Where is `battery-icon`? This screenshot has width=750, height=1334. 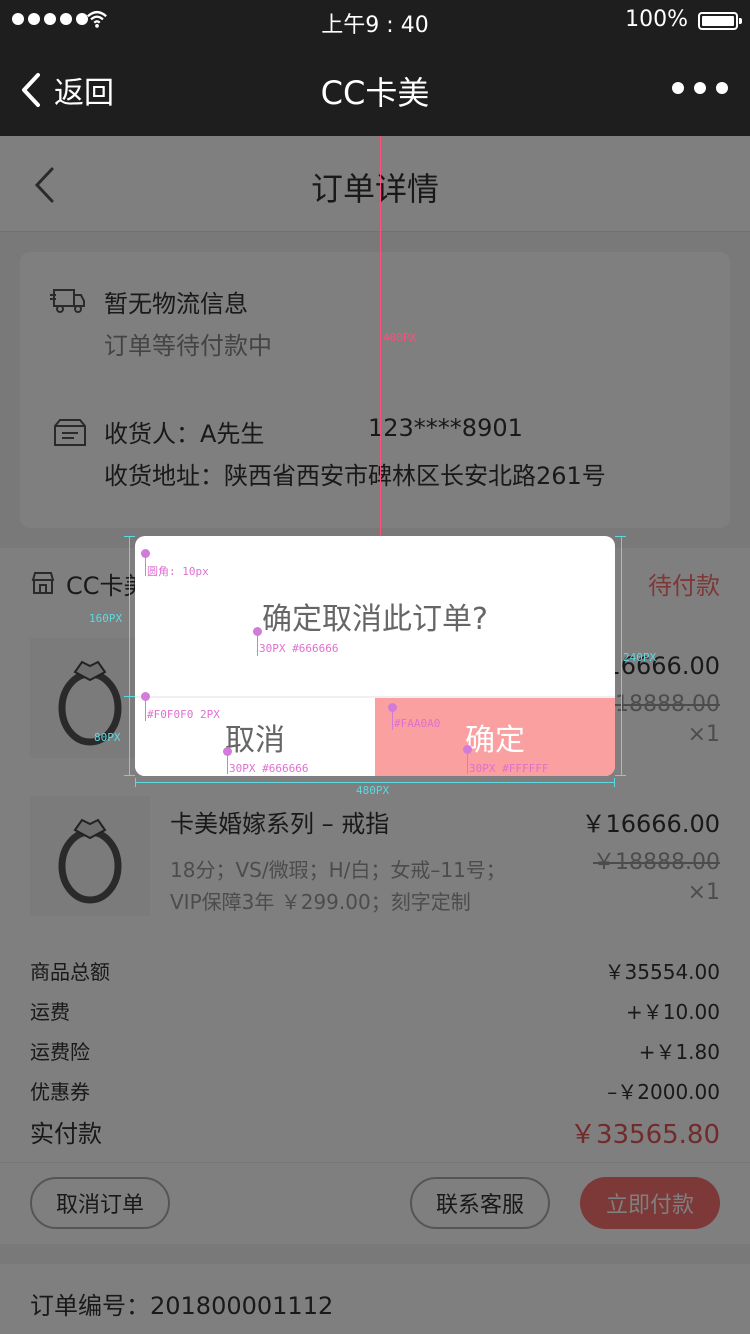 battery-icon is located at coordinates (720, 21).